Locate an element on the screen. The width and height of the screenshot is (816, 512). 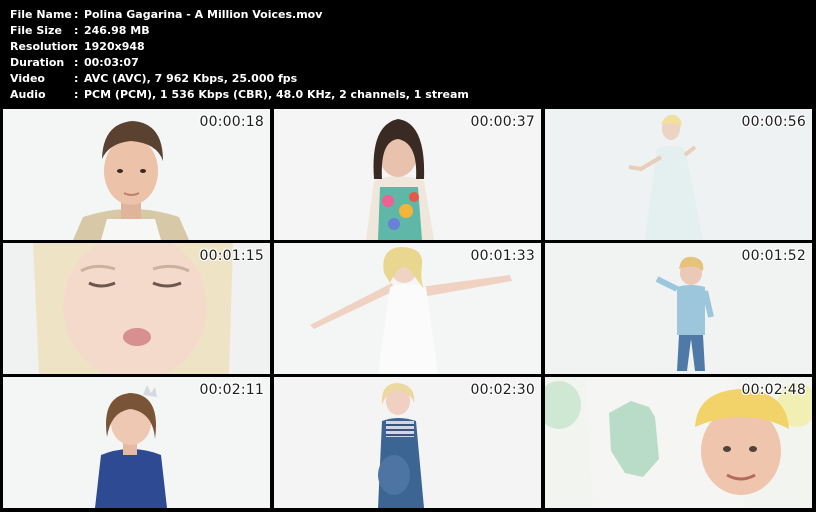
video-frame-thumbnail: 00:01:33 is located at coordinates (407, 308).